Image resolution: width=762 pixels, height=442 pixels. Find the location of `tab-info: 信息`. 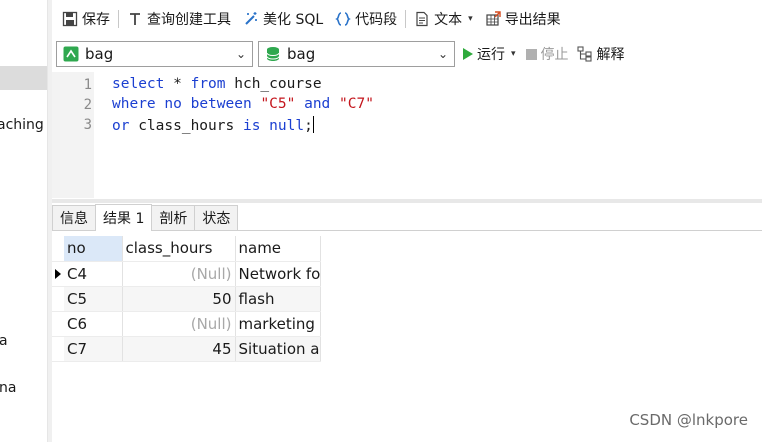

tab-info: 信息 is located at coordinates (74, 217).